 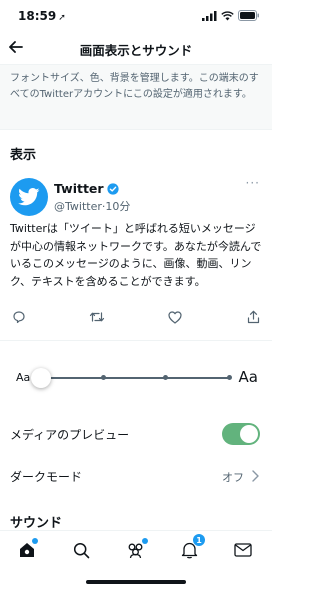 What do you see at coordinates (233, 477) in the screenshot?
I see `dark-mode-value: オフ` at bounding box center [233, 477].